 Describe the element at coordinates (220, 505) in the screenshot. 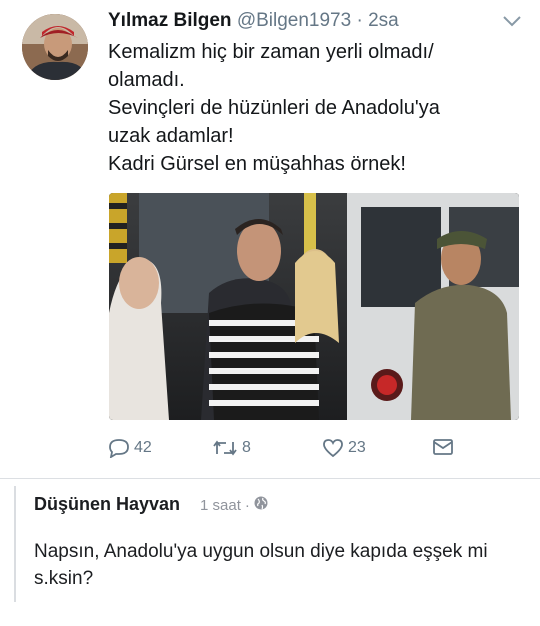

I see `comment-time: 1 saat` at that location.